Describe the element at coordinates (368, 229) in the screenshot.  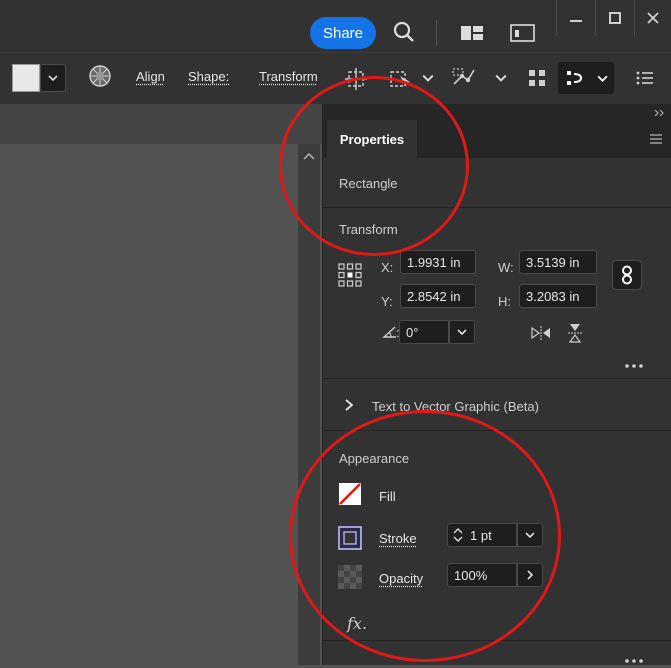
I see `transform-section-title: Transform` at that location.